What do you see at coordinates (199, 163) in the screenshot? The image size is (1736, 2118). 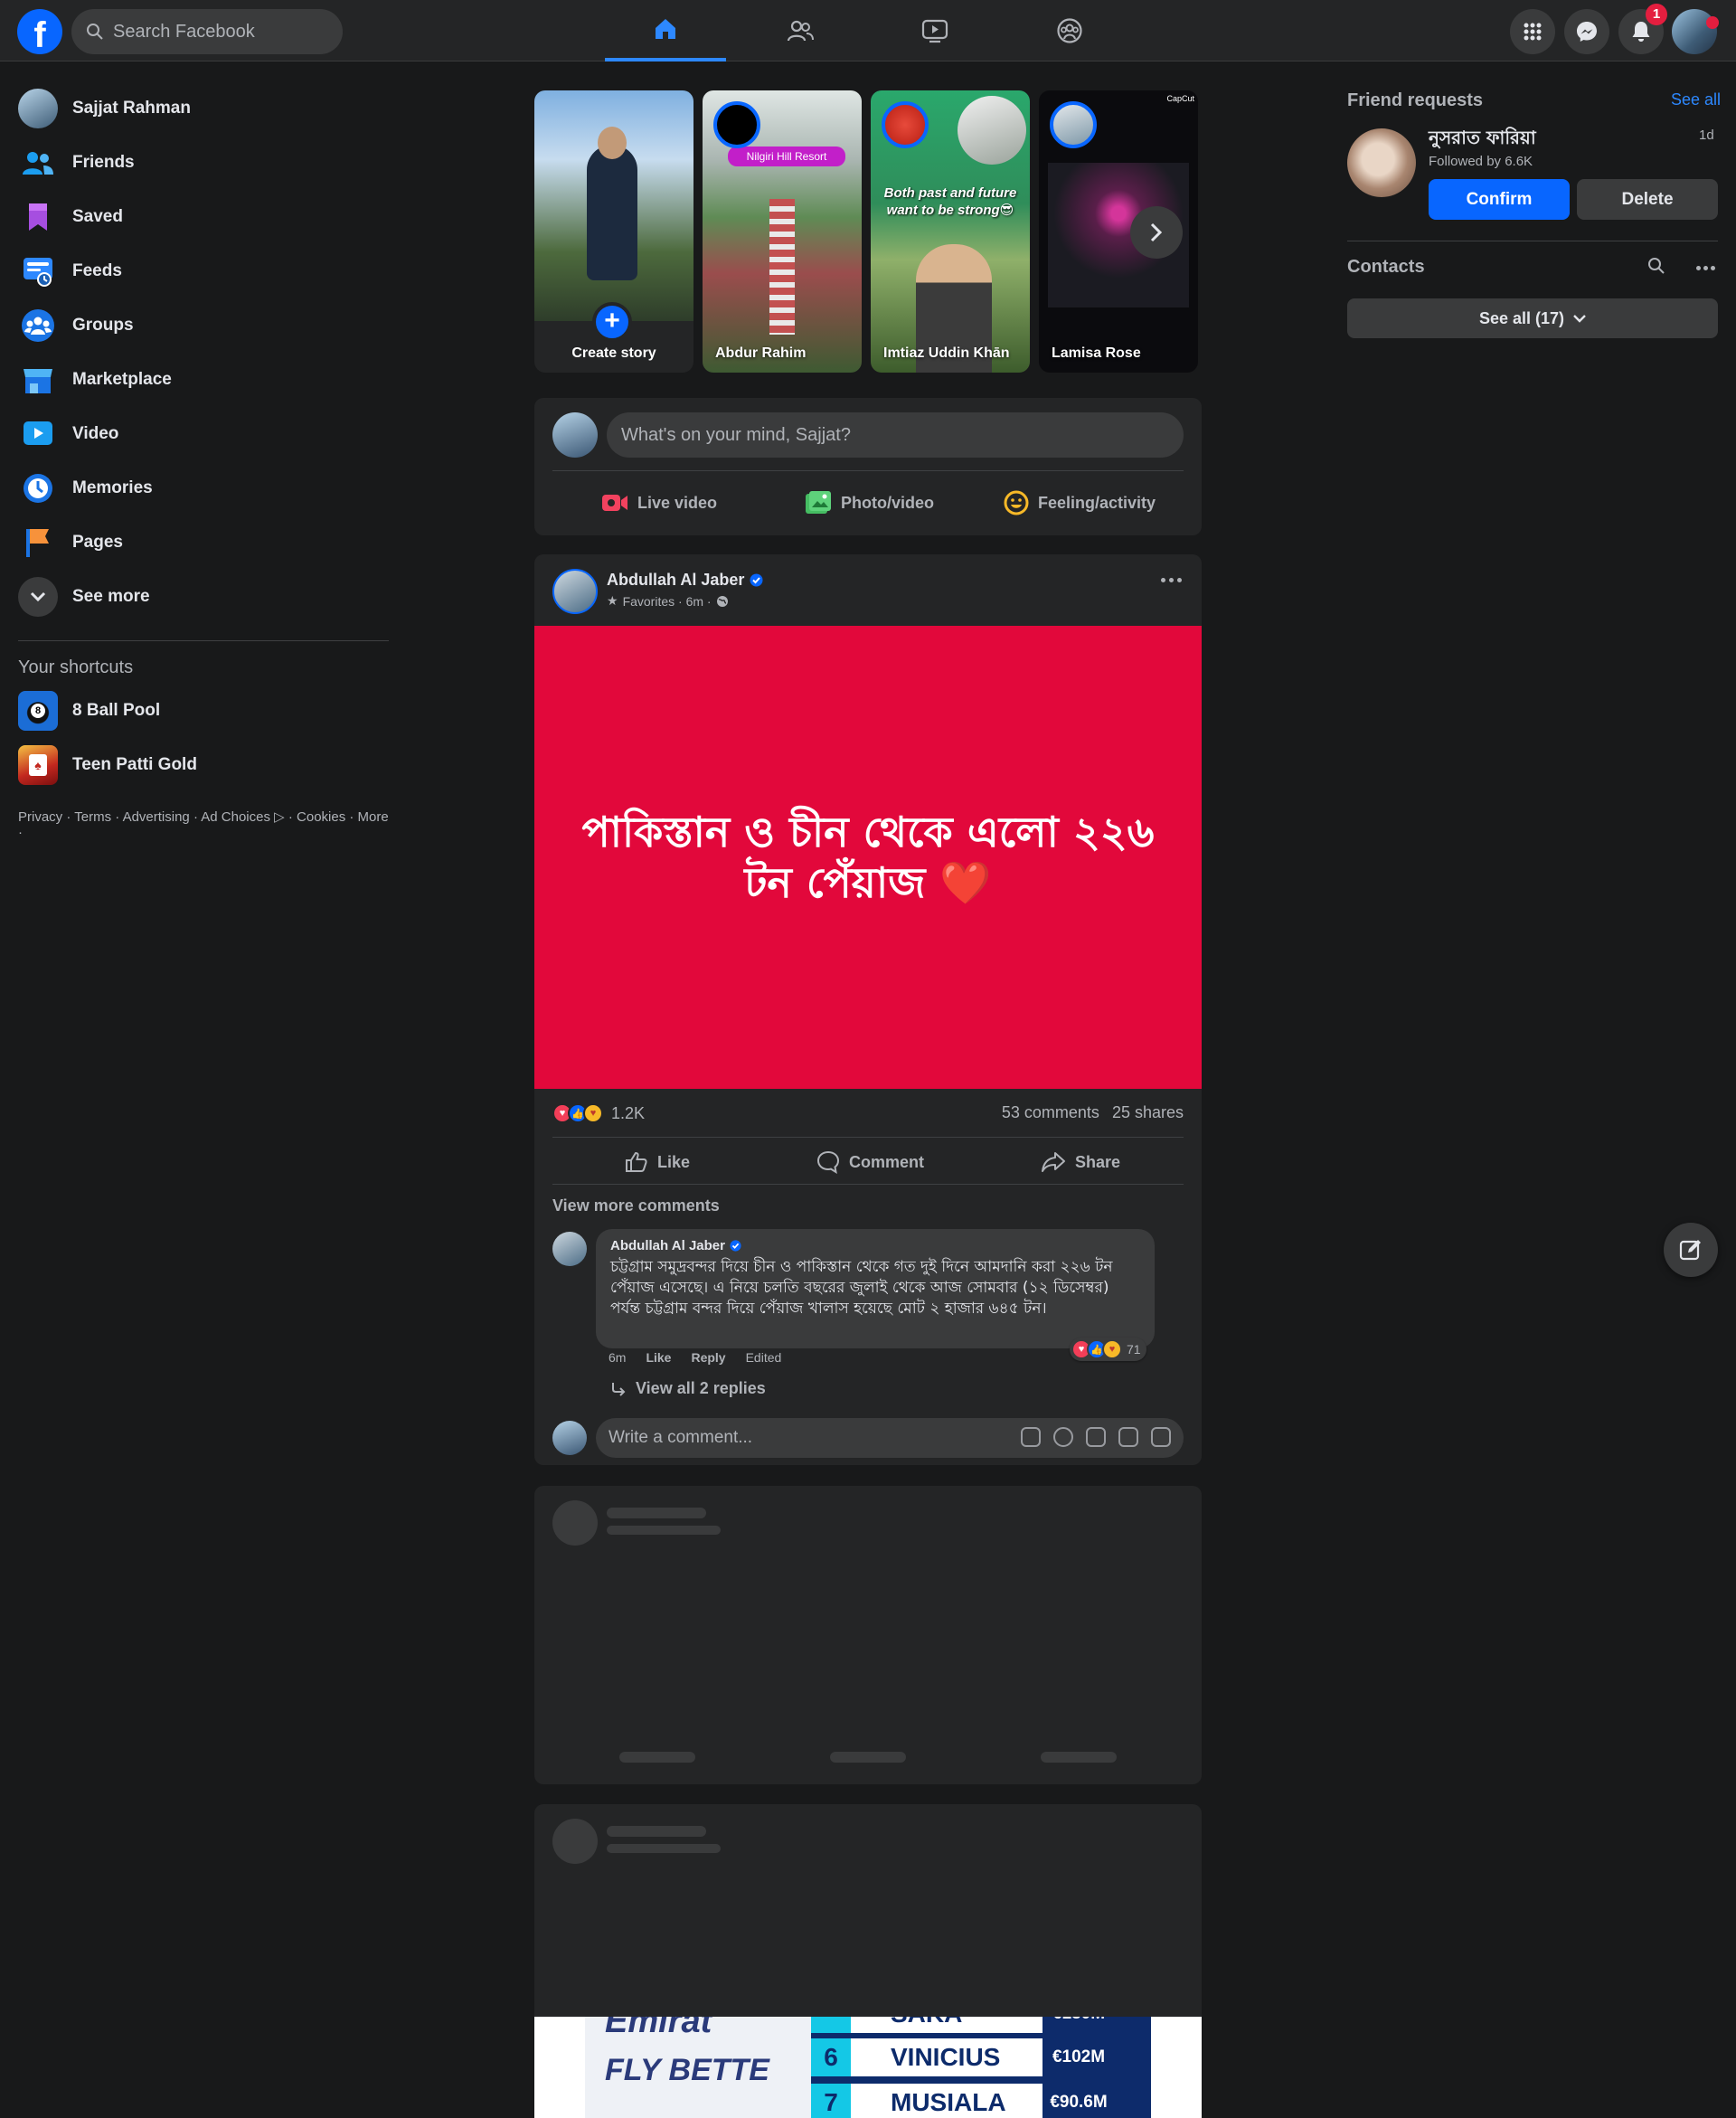 I see `sidebar-item-friends: Friends` at bounding box center [199, 163].